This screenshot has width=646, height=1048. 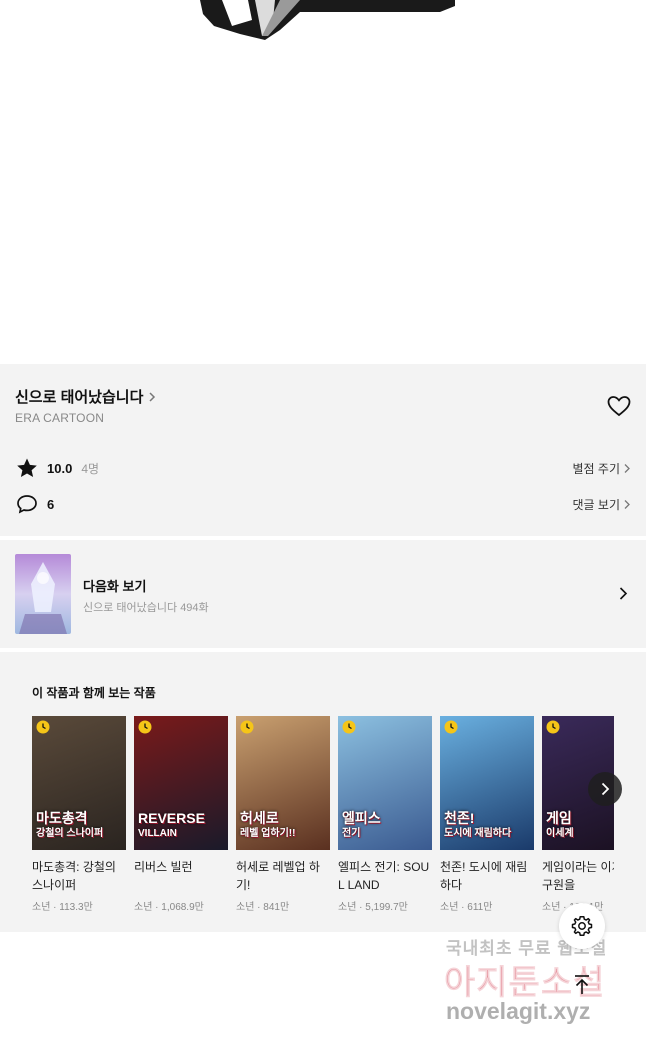 What do you see at coordinates (373, 907) in the screenshot?
I see `related-meta: 소년 · 5,199.7만` at bounding box center [373, 907].